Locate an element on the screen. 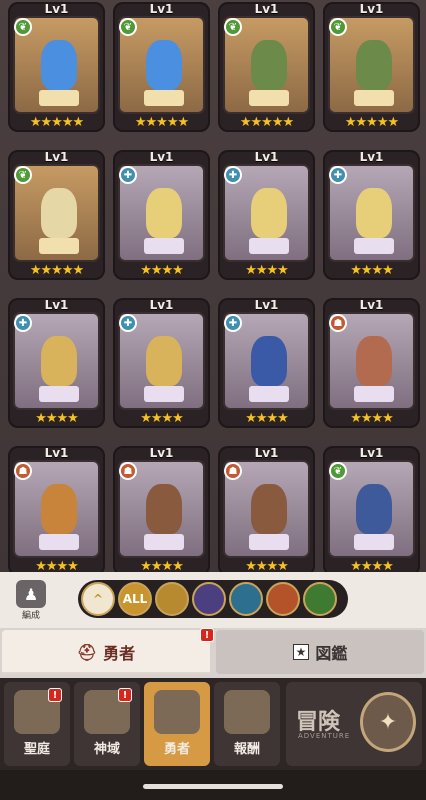 The height and width of the screenshot is (800, 426). helmet-icon is located at coordinates (177, 712).